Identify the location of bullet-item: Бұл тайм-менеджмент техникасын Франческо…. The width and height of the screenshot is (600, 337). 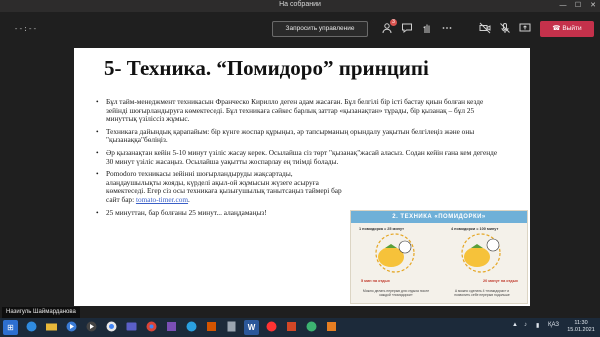
(301, 110).